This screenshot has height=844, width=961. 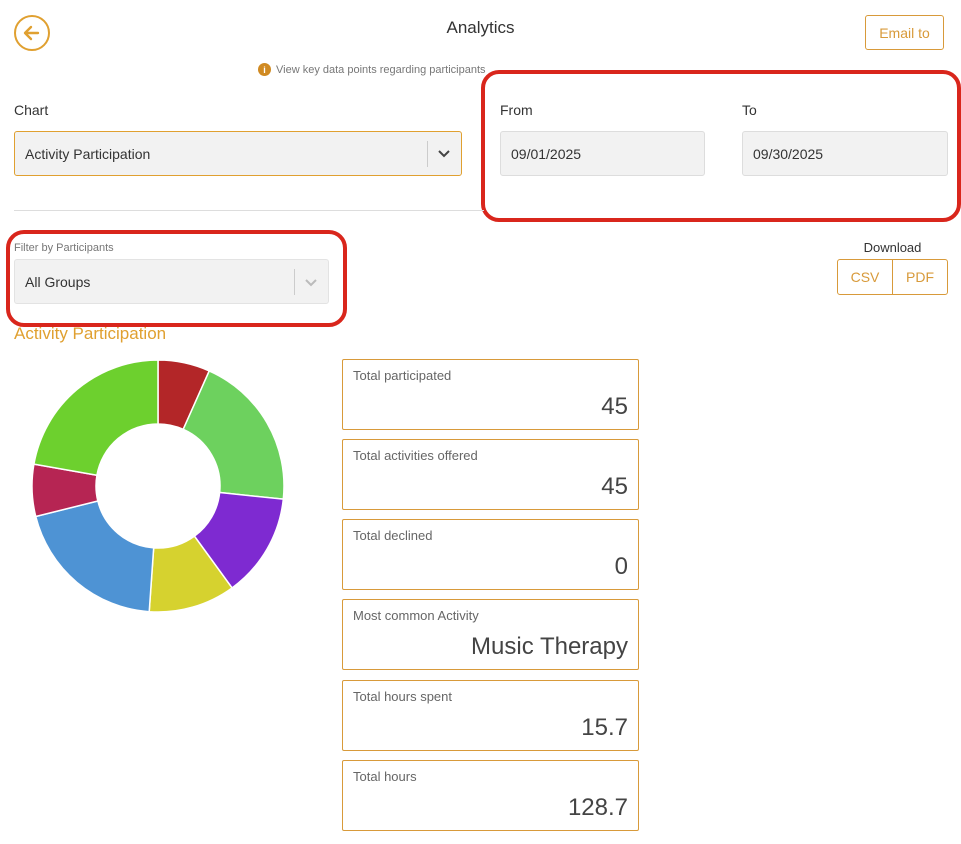 I want to click on stat-label: Total declined, so click(x=393, y=535).